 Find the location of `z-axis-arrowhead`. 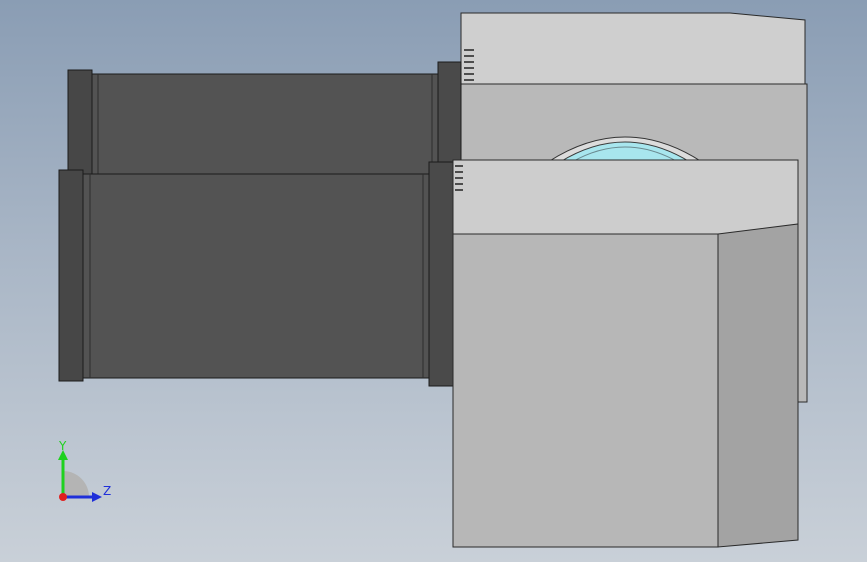

z-axis-arrowhead is located at coordinates (97, 497).